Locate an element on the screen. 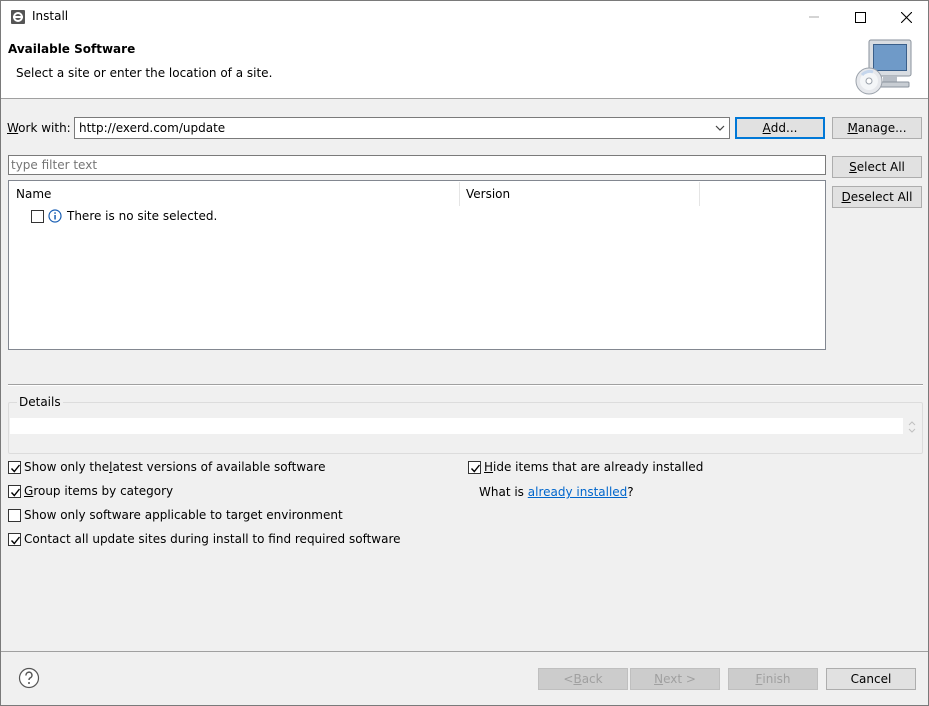 This screenshot has height=706, width=929. sash-separator is located at coordinates (465, 385).